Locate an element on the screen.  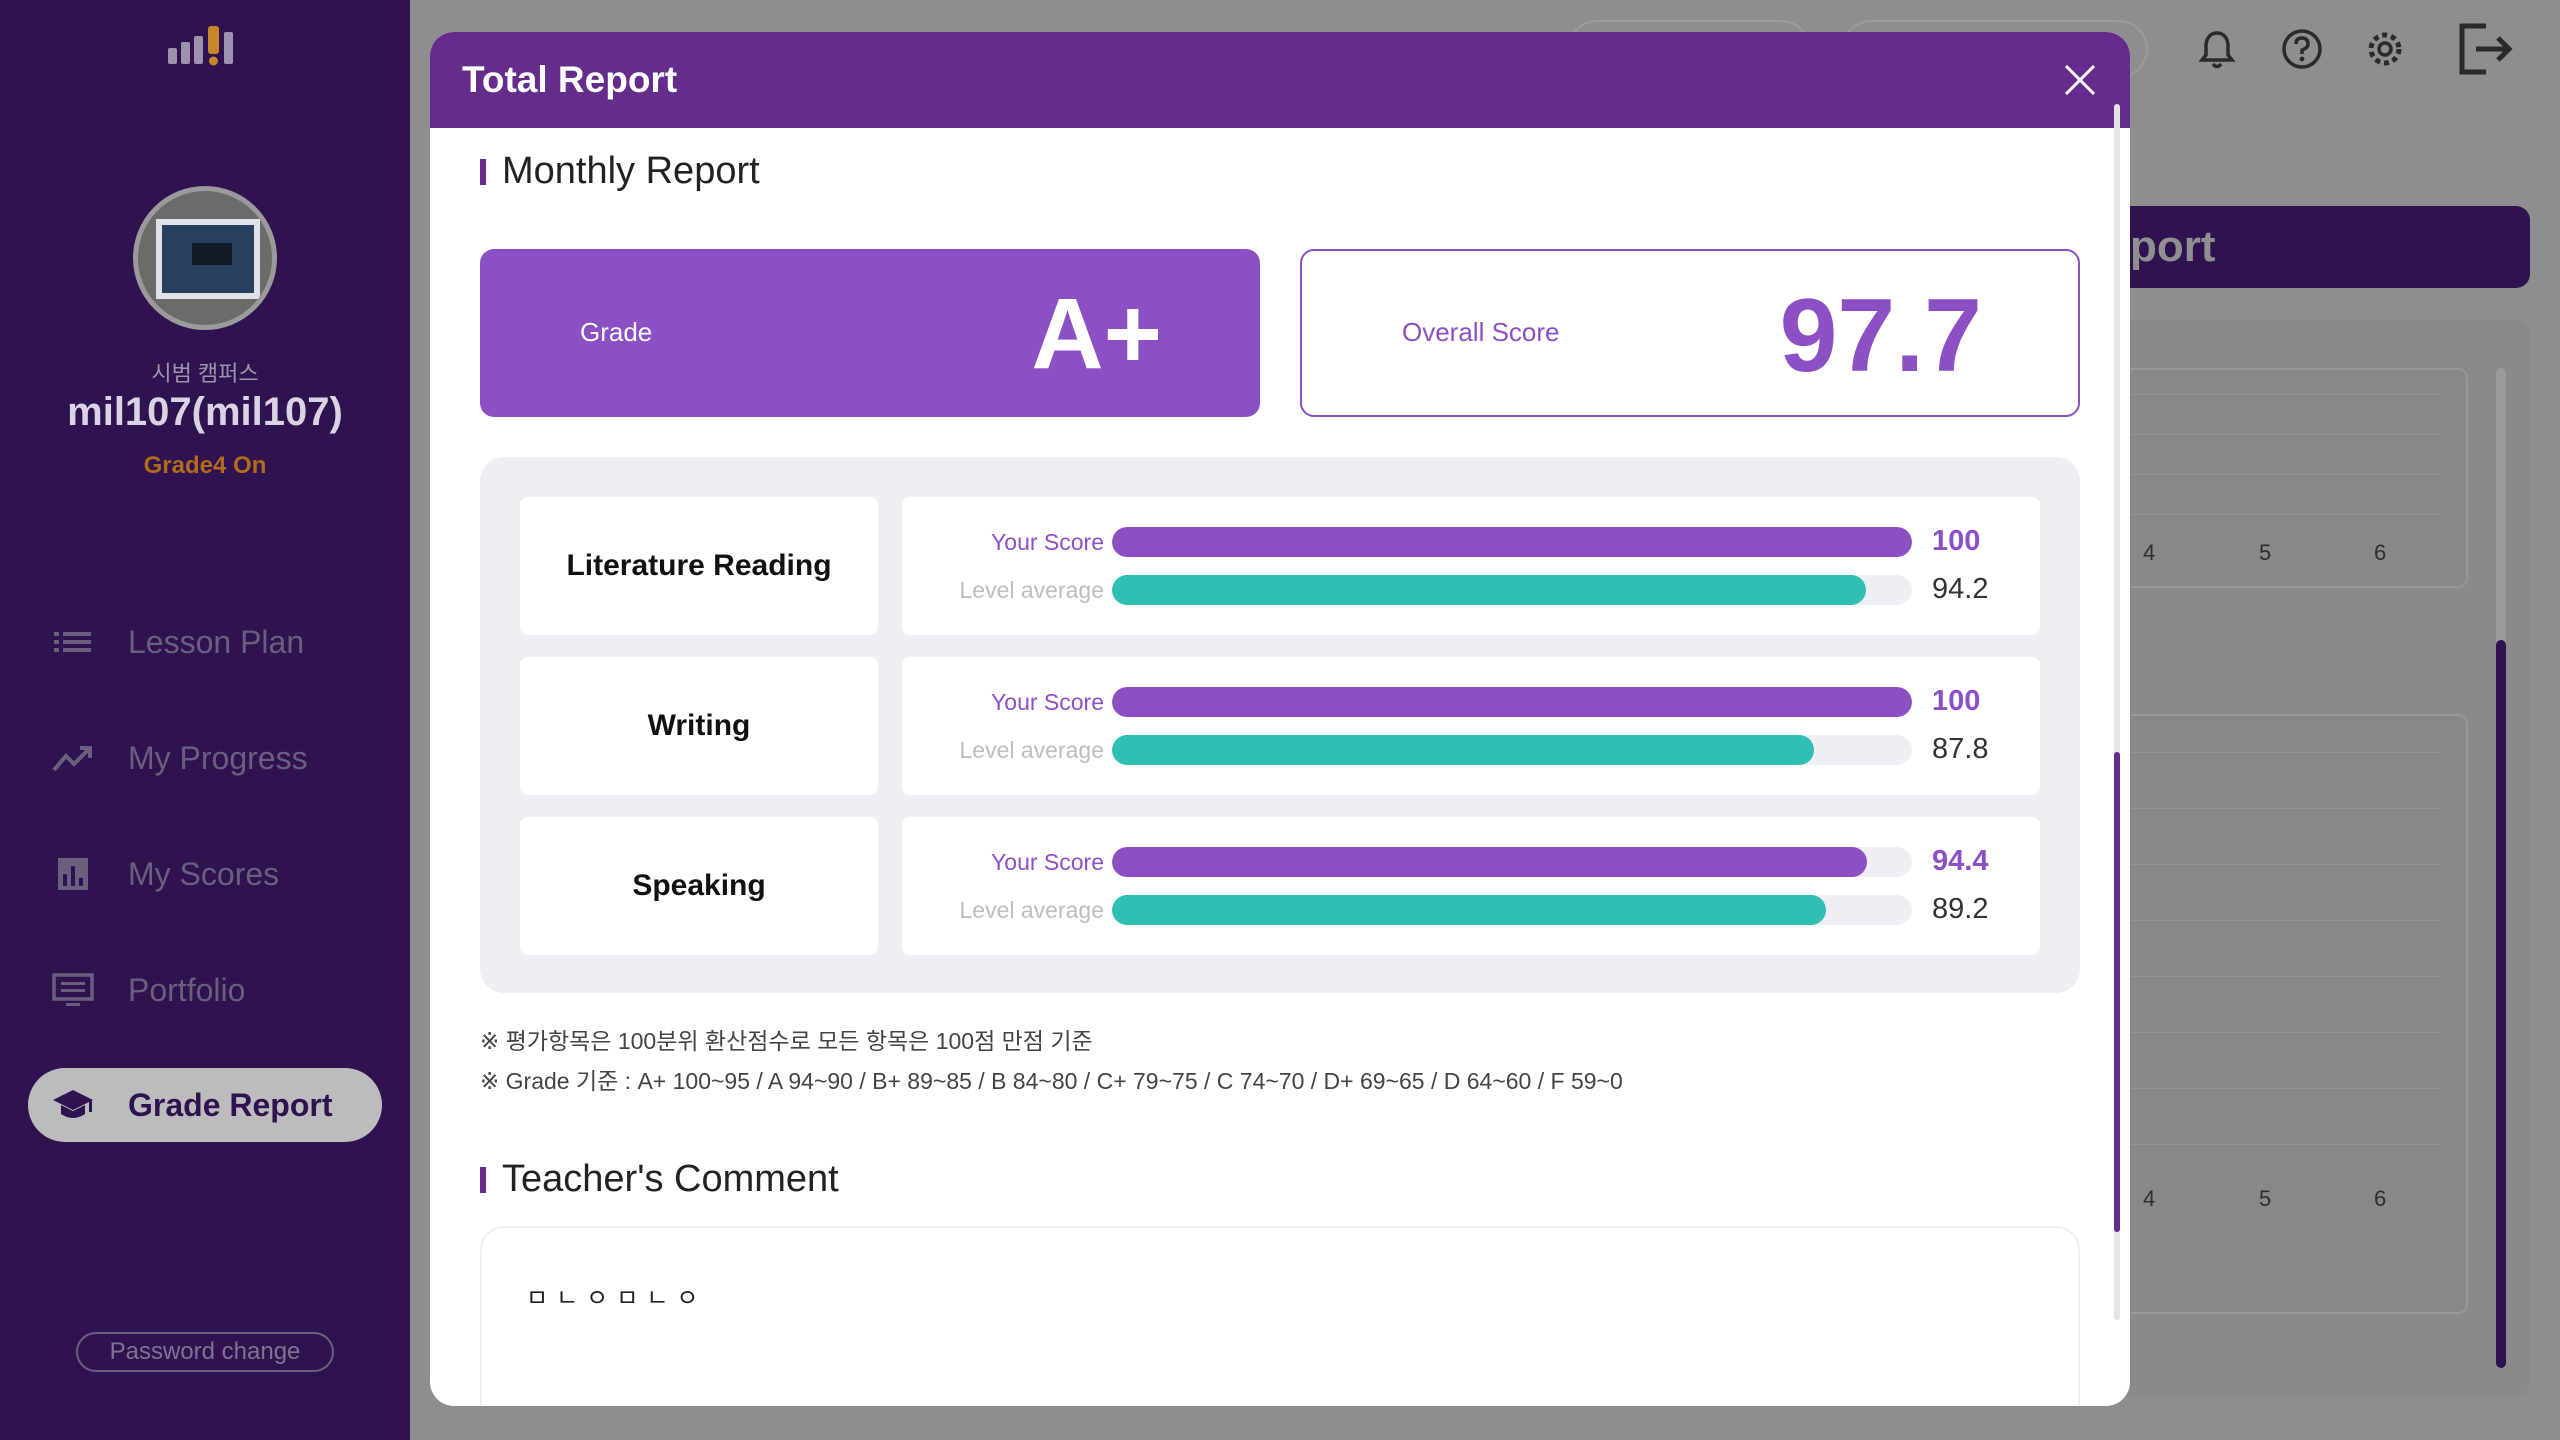
logo-icon is located at coordinates (200, 46).